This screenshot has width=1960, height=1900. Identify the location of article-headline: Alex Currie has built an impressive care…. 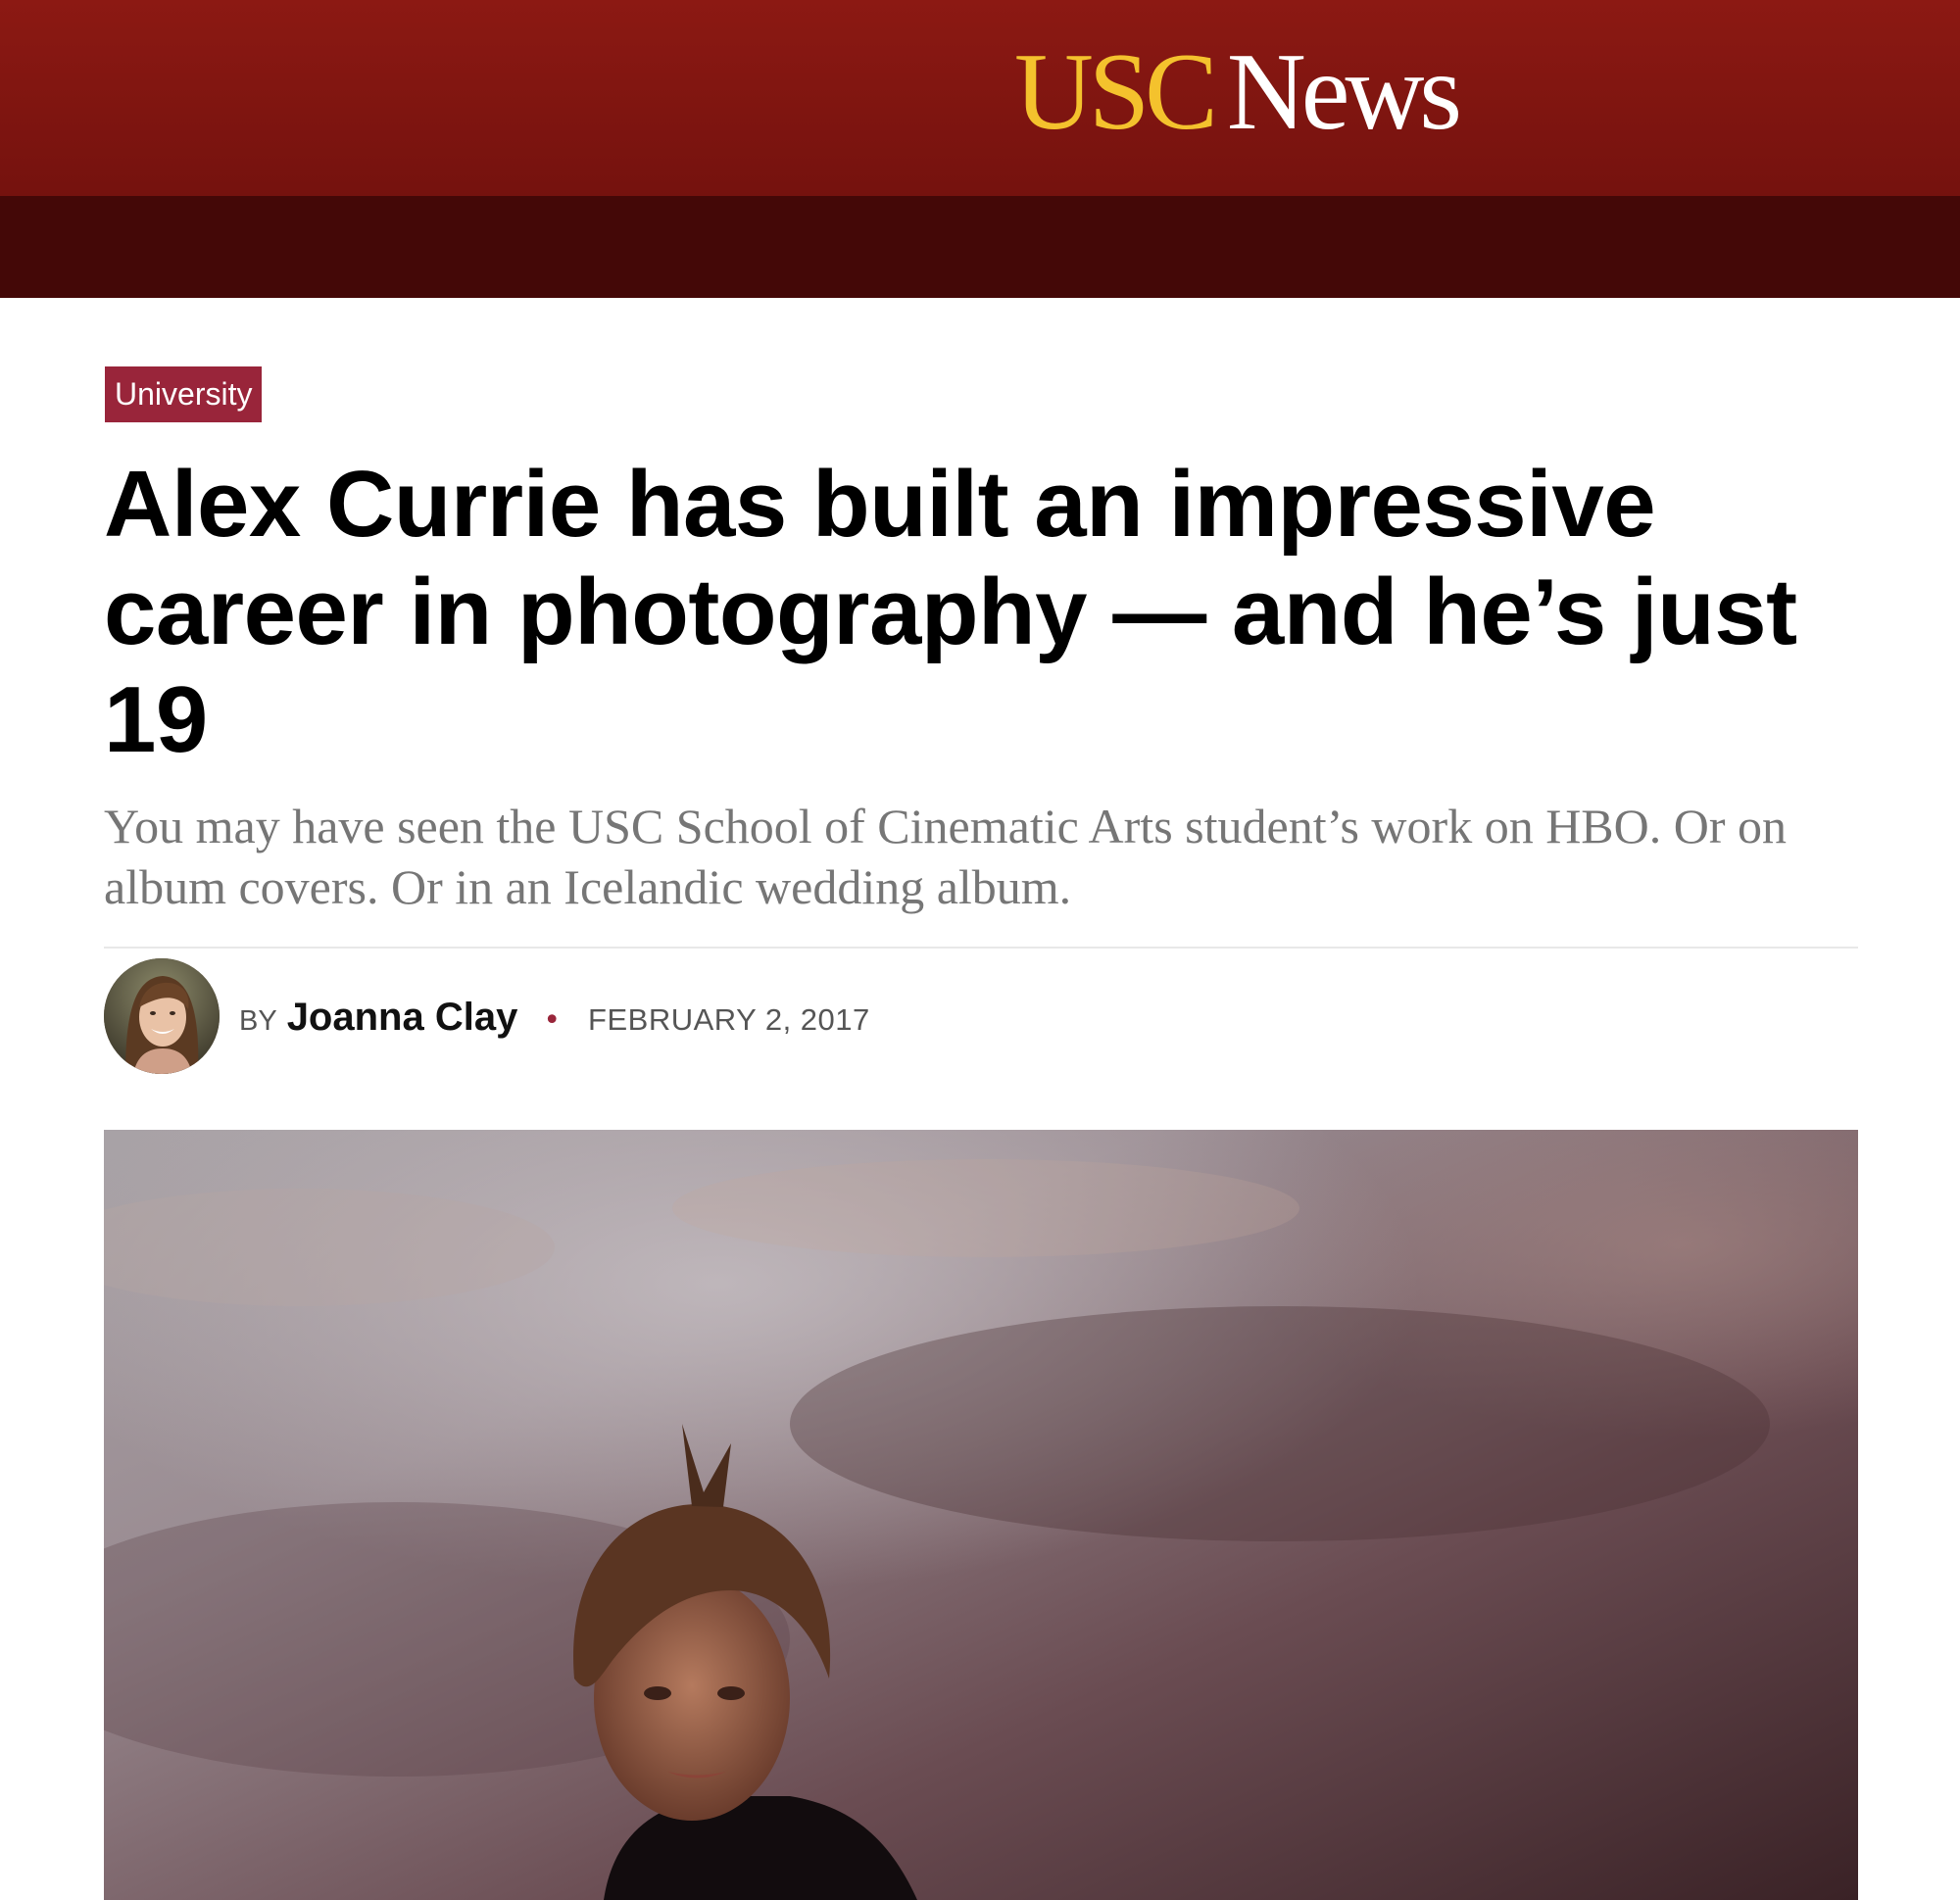
(950, 612).